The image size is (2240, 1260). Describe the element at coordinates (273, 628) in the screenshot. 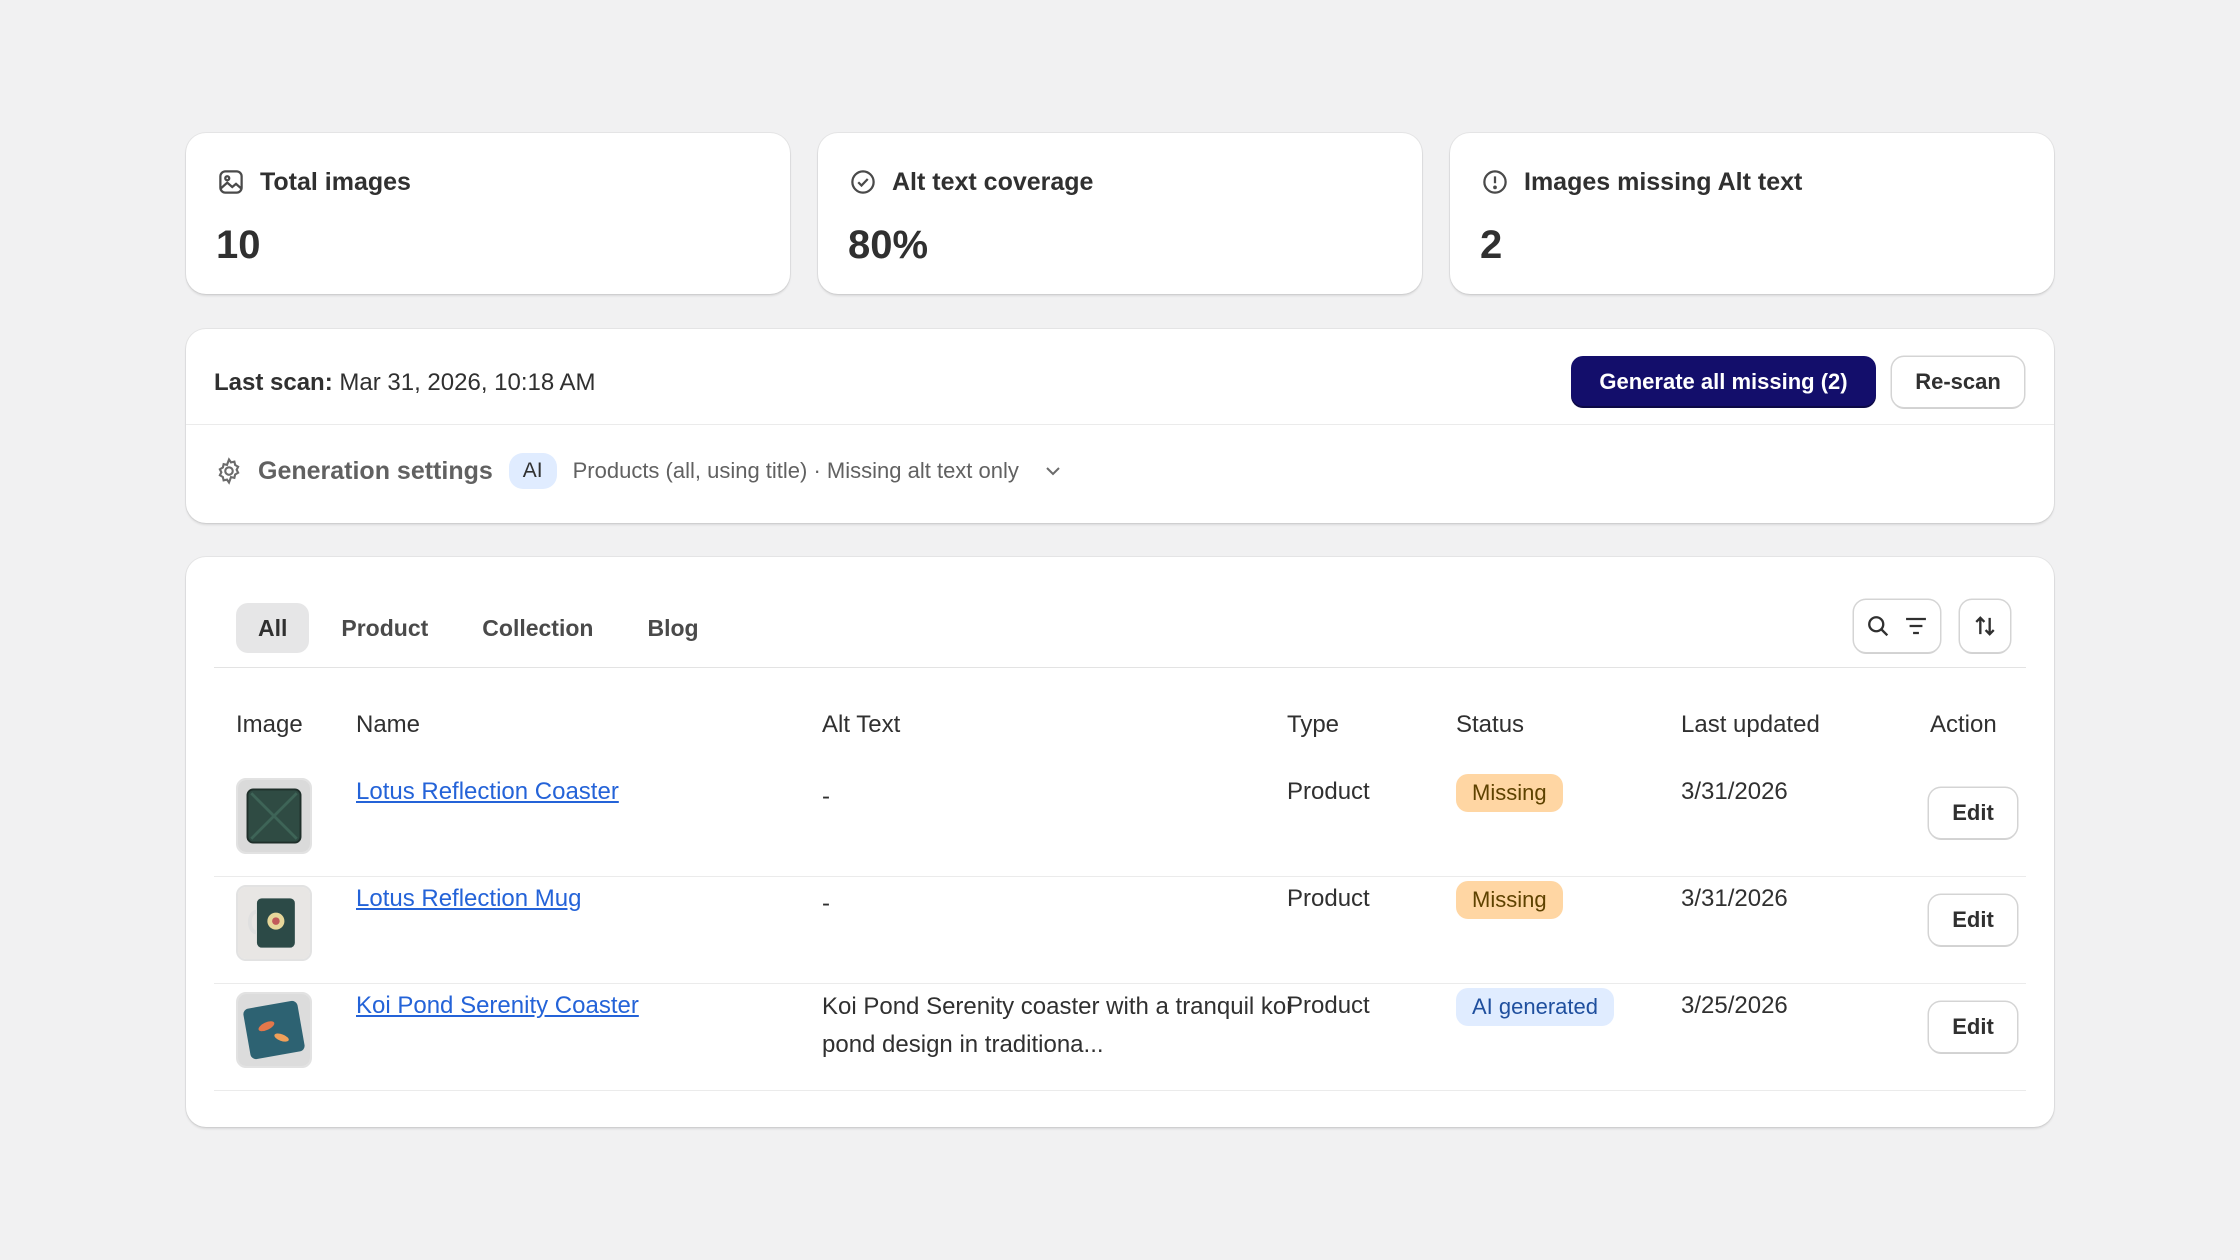

I see `tab-all: All` at that location.